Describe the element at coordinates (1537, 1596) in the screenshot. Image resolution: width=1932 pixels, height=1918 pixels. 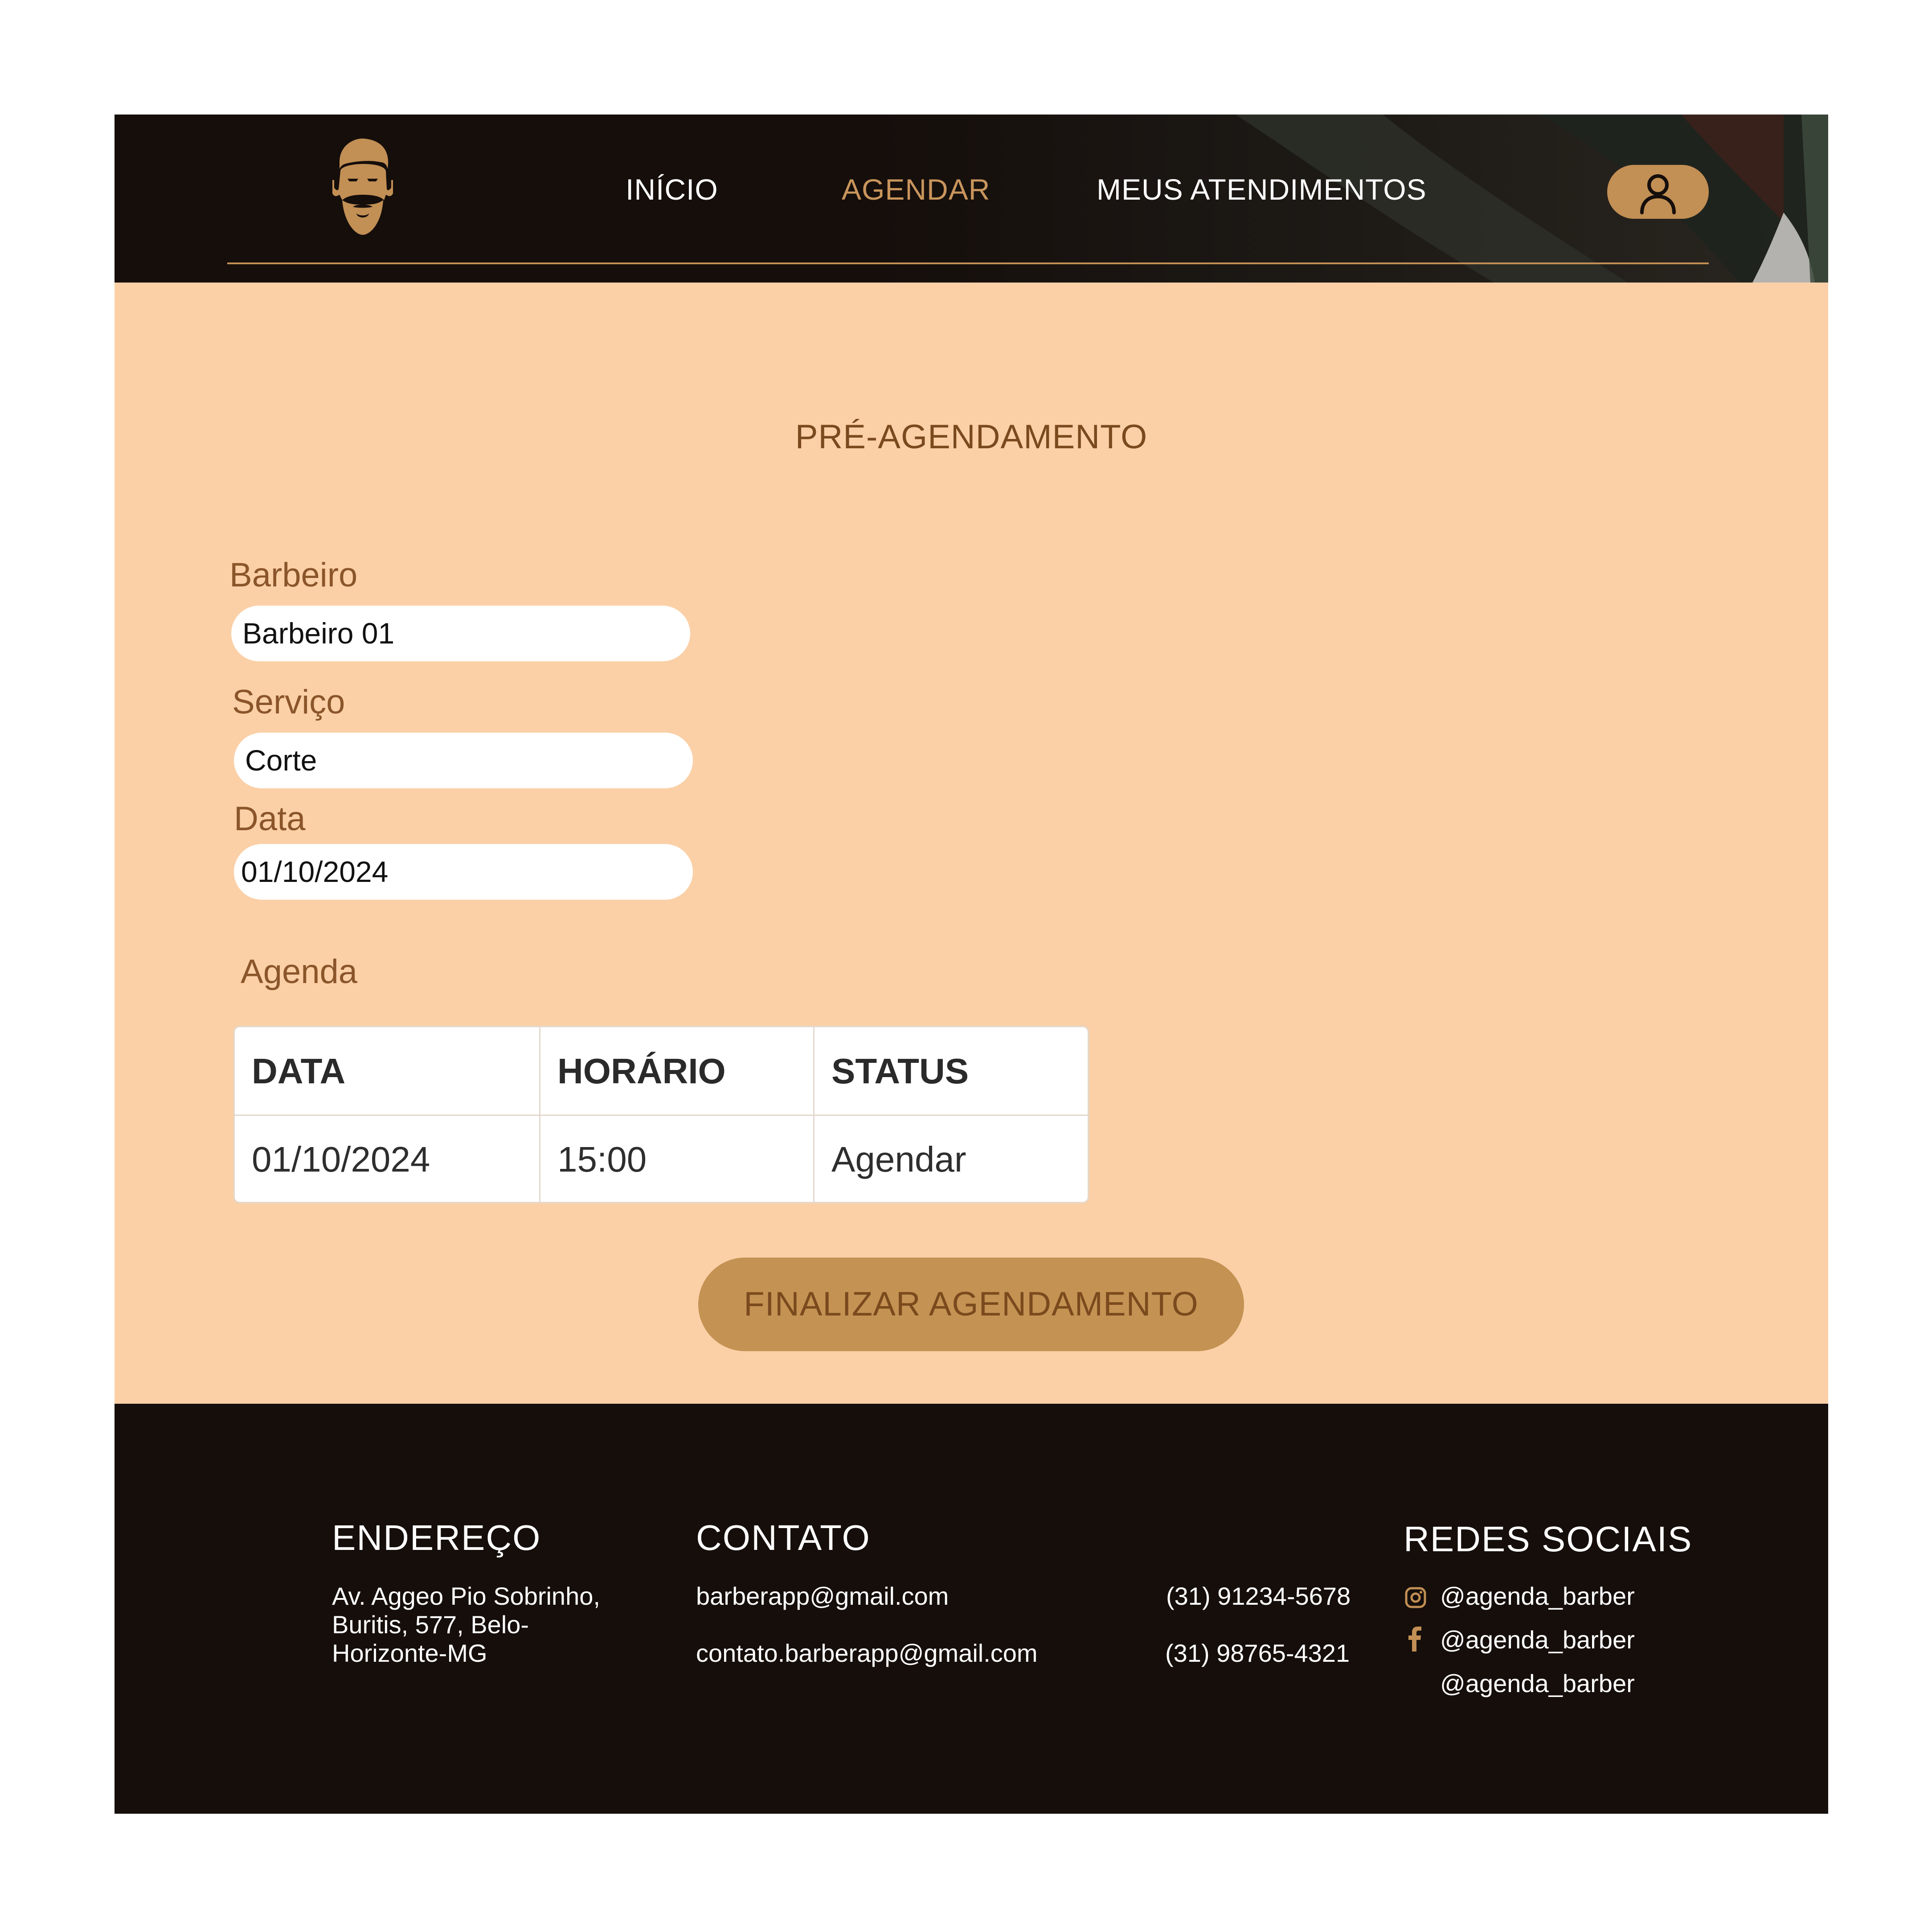
I see `instagram-handle: @agenda_barber` at that location.